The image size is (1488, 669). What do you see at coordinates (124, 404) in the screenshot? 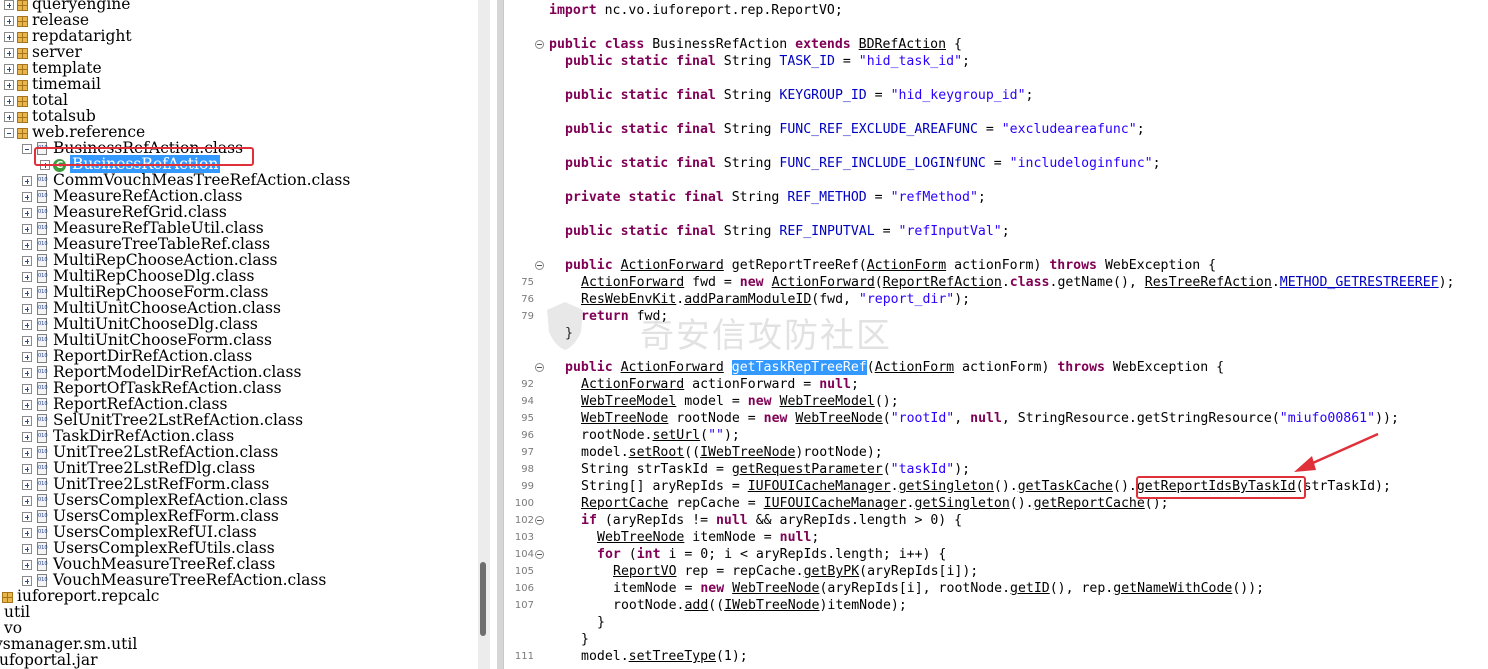
I see `tree-item: 010 ReportRefAction.class` at bounding box center [124, 404].